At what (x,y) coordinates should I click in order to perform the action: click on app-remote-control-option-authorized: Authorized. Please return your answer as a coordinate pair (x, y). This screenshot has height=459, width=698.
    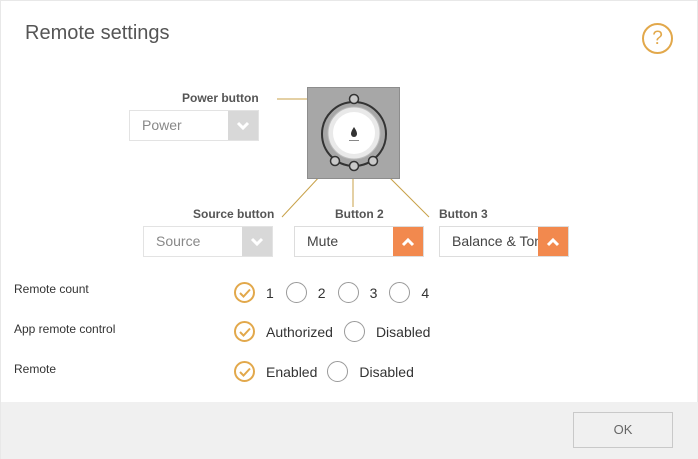
    Looking at the image, I should click on (283, 331).